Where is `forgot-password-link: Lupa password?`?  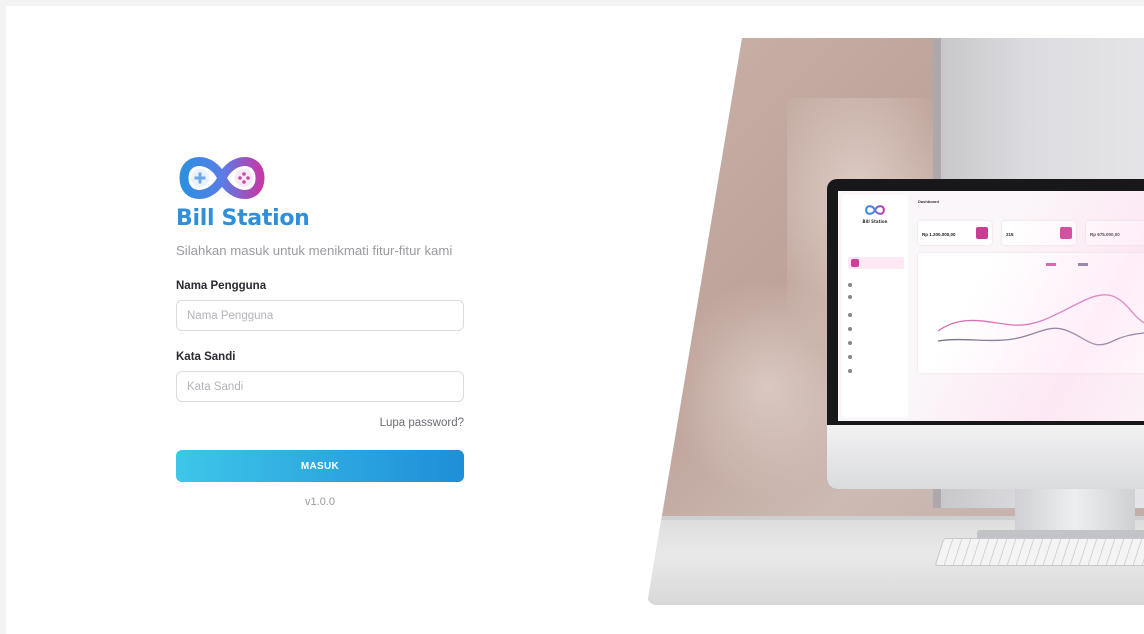 forgot-password-link: Lupa password? is located at coordinates (320, 423).